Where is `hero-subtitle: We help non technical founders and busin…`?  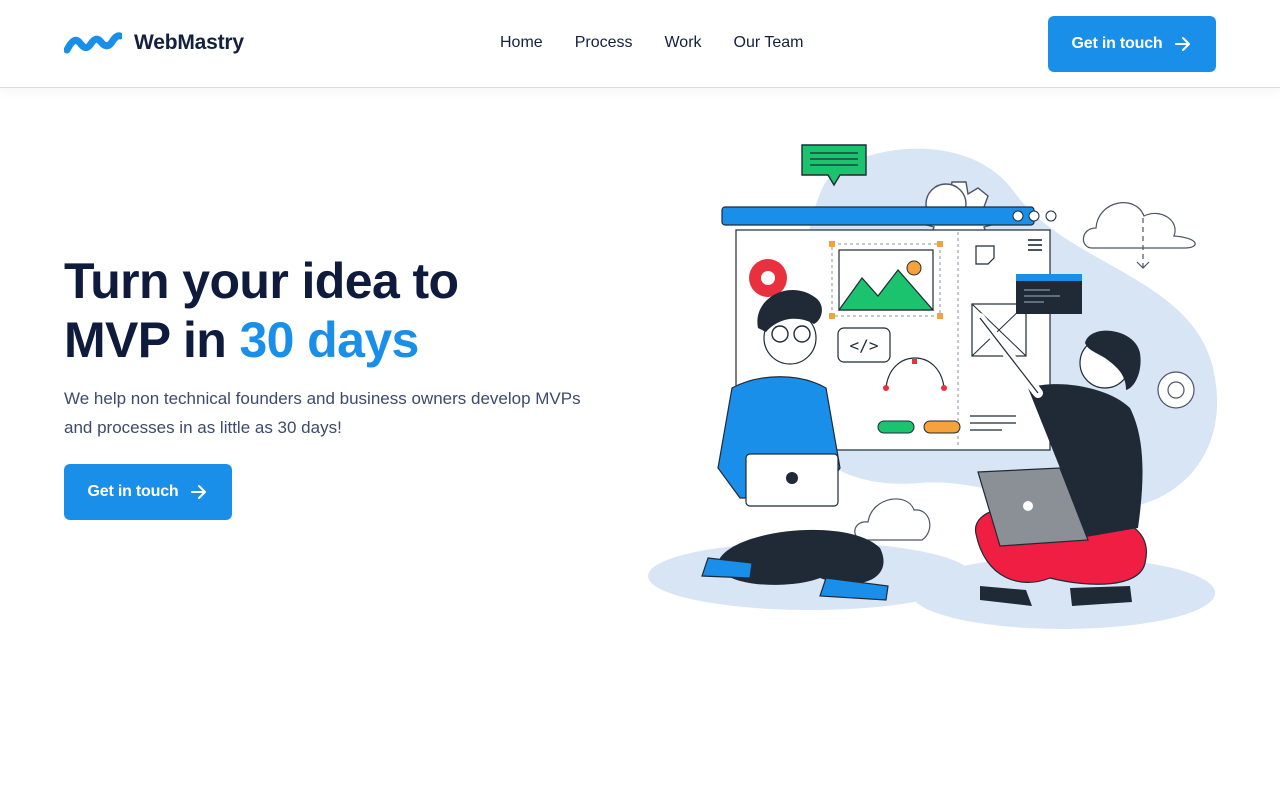 hero-subtitle: We help non technical founders and busin… is located at coordinates (322, 413).